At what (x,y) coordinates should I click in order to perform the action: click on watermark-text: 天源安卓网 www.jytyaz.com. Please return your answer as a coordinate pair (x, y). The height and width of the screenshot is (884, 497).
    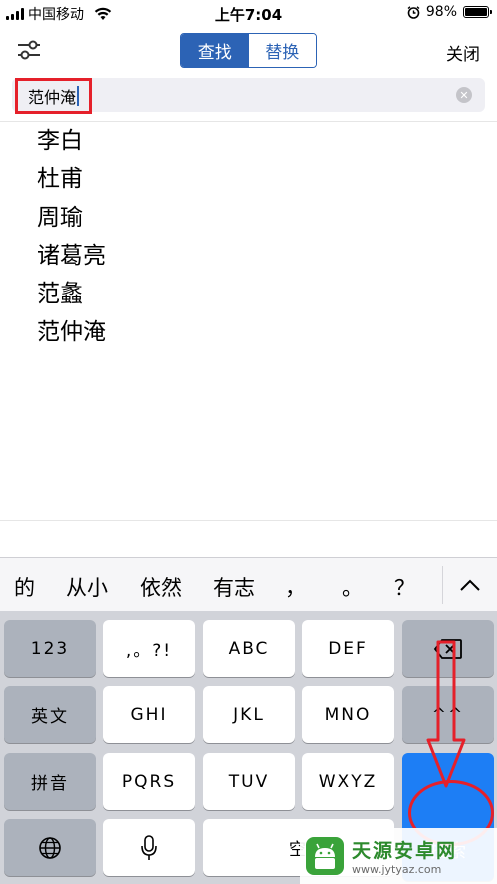
    Looking at the image, I should click on (404, 856).